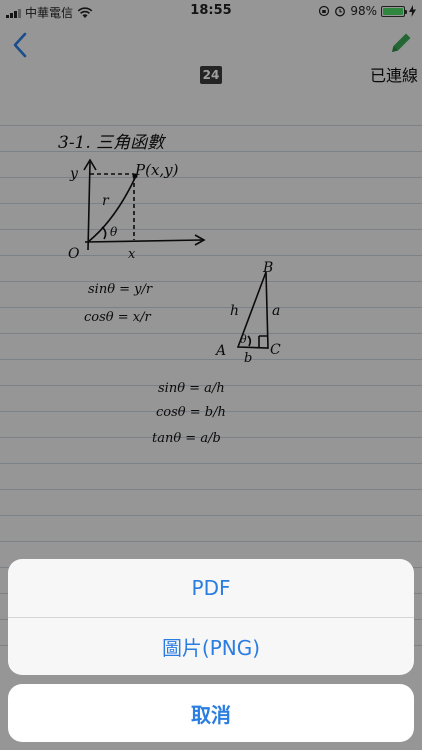 This screenshot has width=422, height=750. Describe the element at coordinates (211, 588) in the screenshot. I see `export-pdf-button: PDF` at that location.